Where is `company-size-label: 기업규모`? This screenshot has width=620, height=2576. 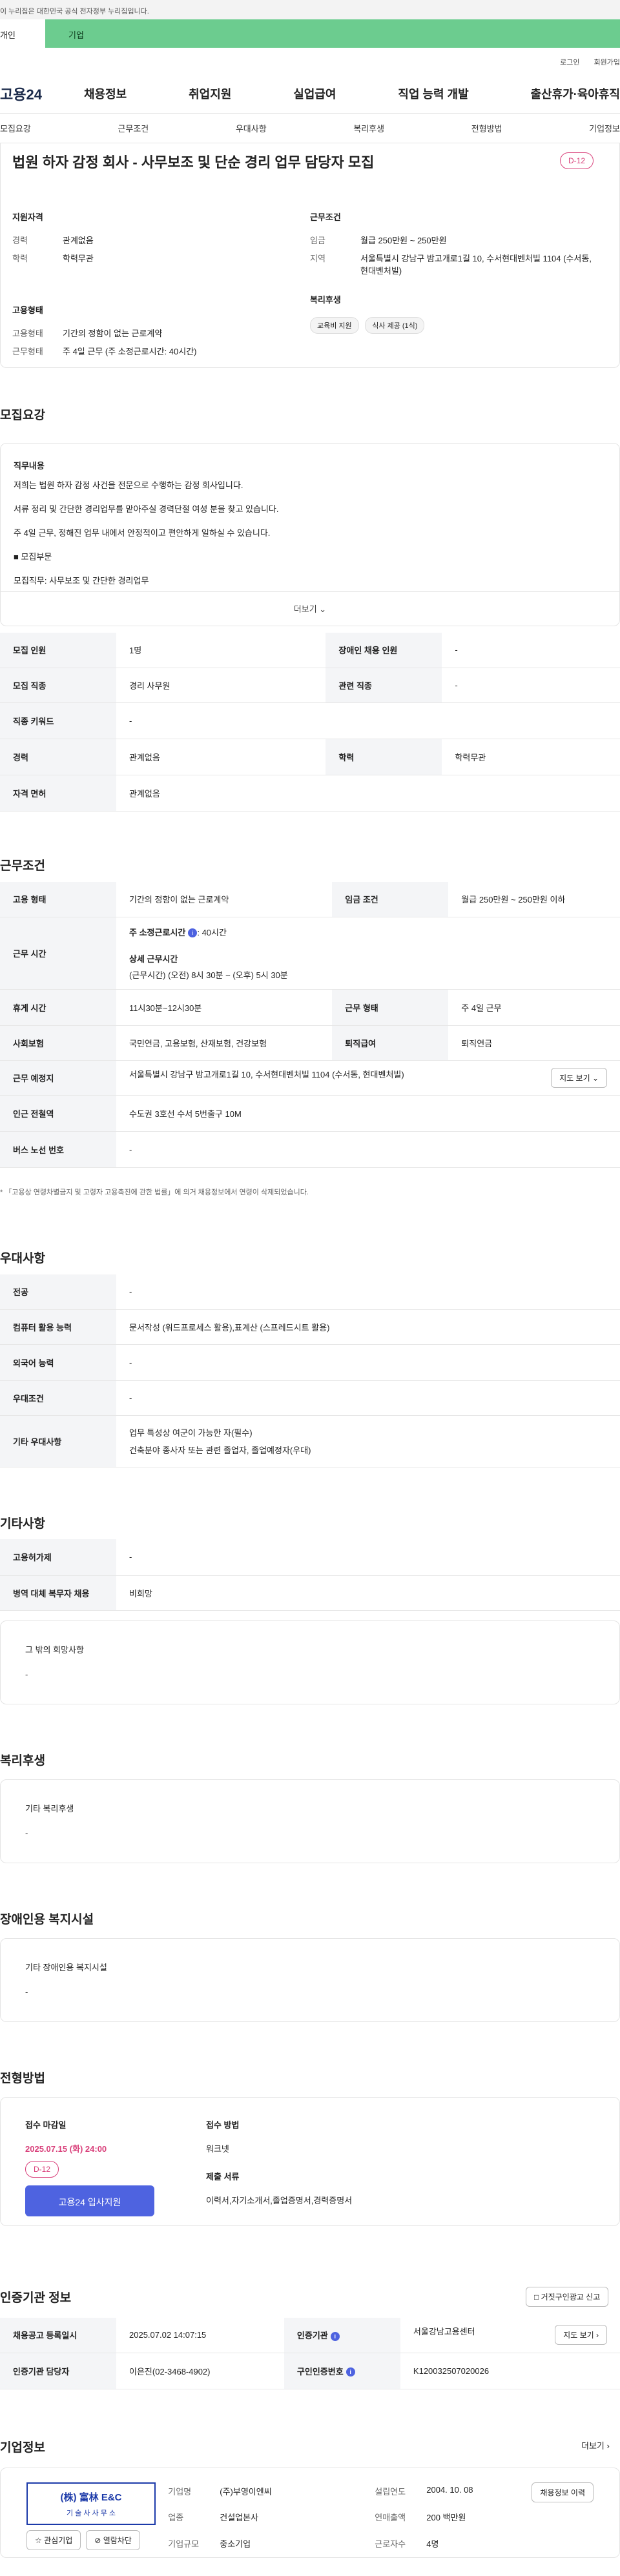 company-size-label: 기업규모 is located at coordinates (184, 2544).